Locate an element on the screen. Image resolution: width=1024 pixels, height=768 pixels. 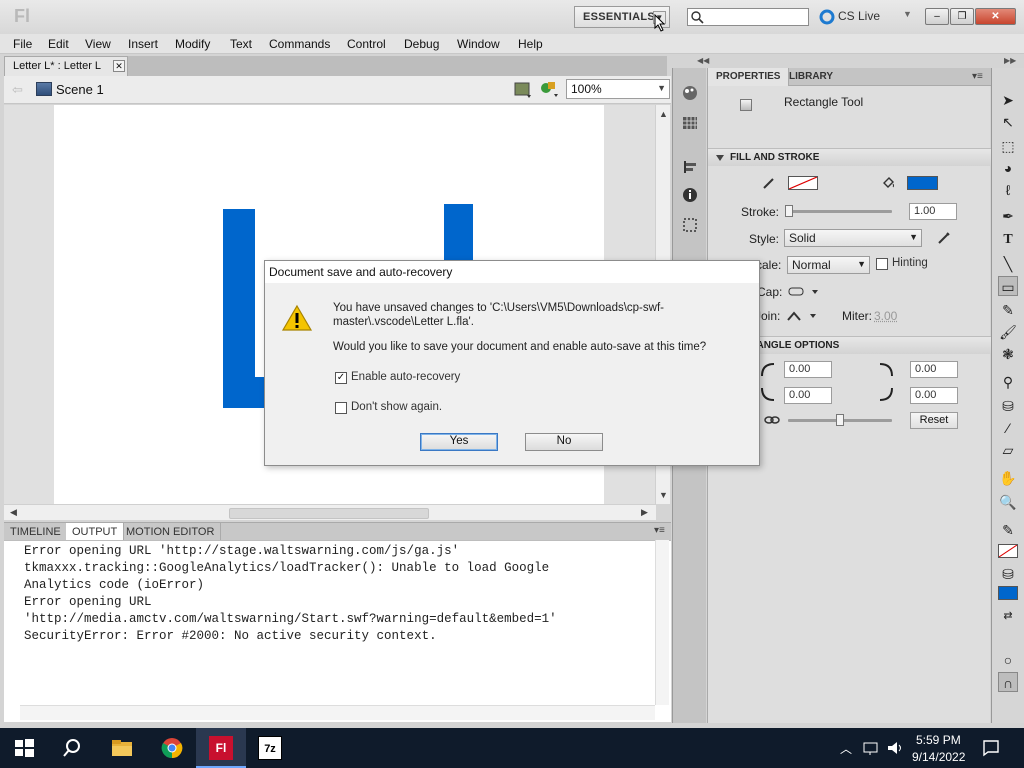
yes-button: Yes is located at coordinates (459, 442).